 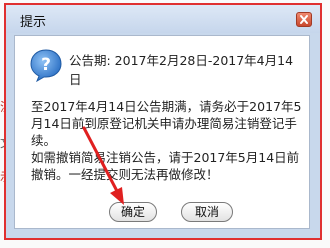 I want to click on question-icon: ?, so click(x=46, y=65).